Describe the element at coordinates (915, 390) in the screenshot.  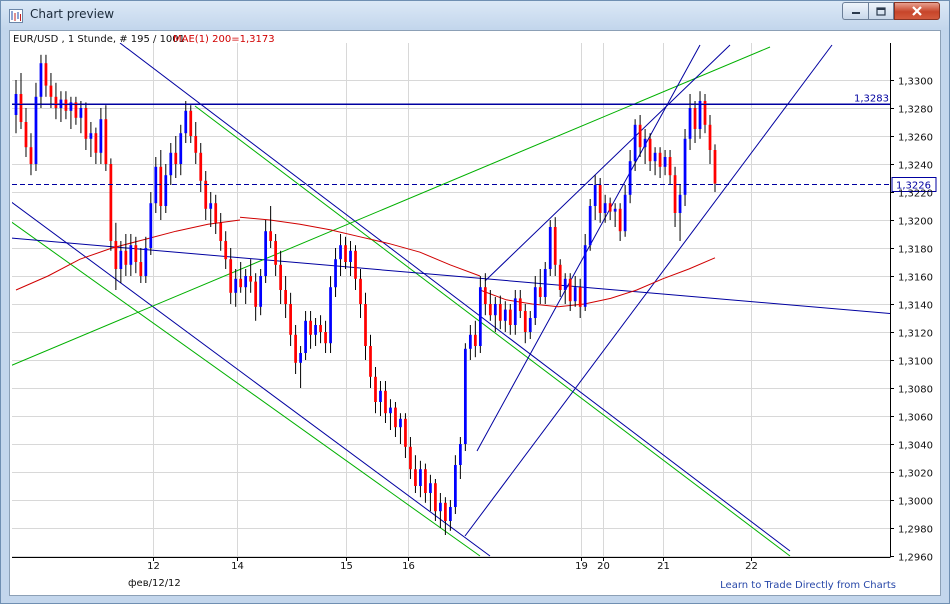
I see `y-tick-label: 1,3080` at that location.